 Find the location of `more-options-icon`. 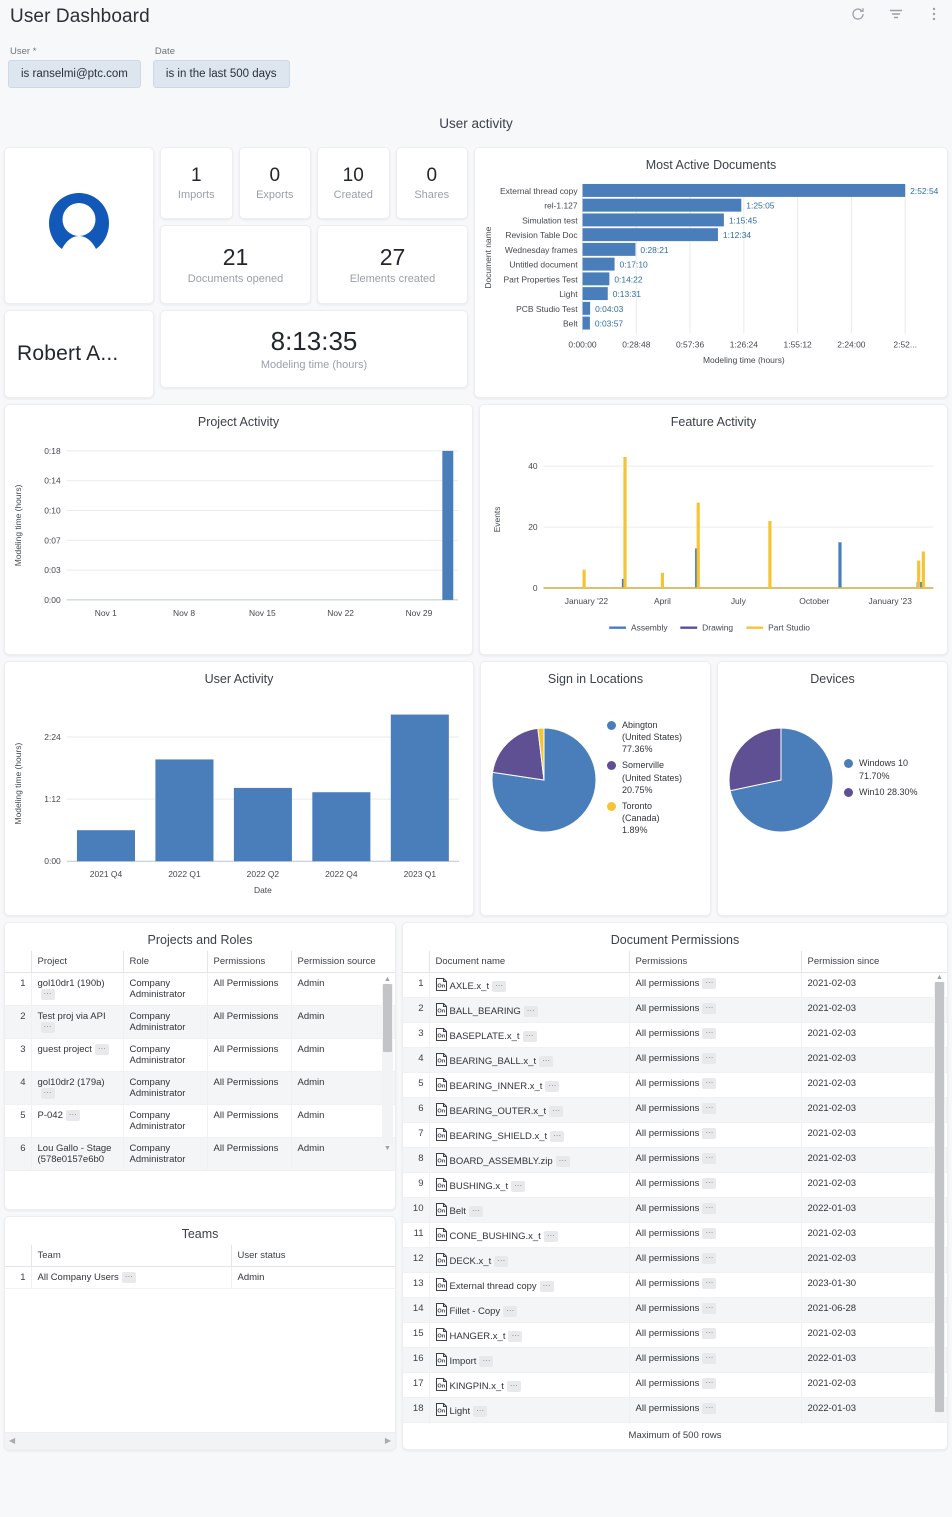

more-options-icon is located at coordinates (934, 14).